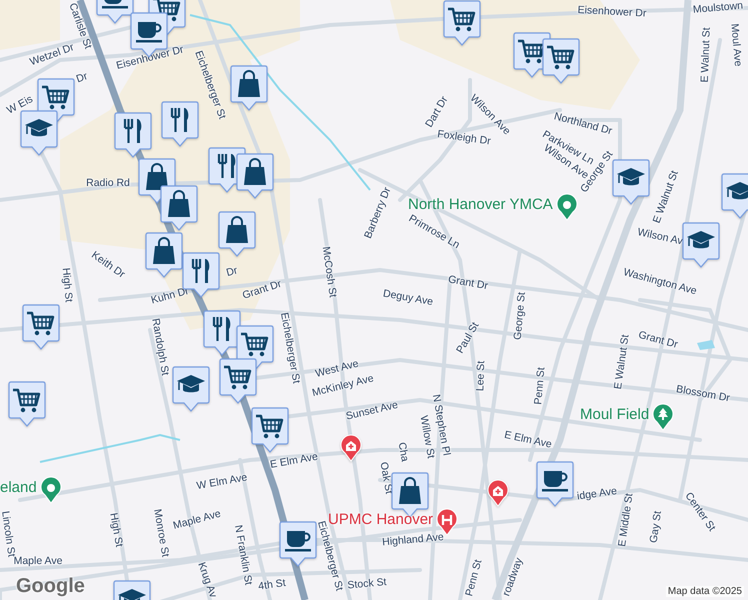 The height and width of the screenshot is (600, 748). What do you see at coordinates (50, 586) in the screenshot?
I see `map-logo: Google` at bounding box center [50, 586].